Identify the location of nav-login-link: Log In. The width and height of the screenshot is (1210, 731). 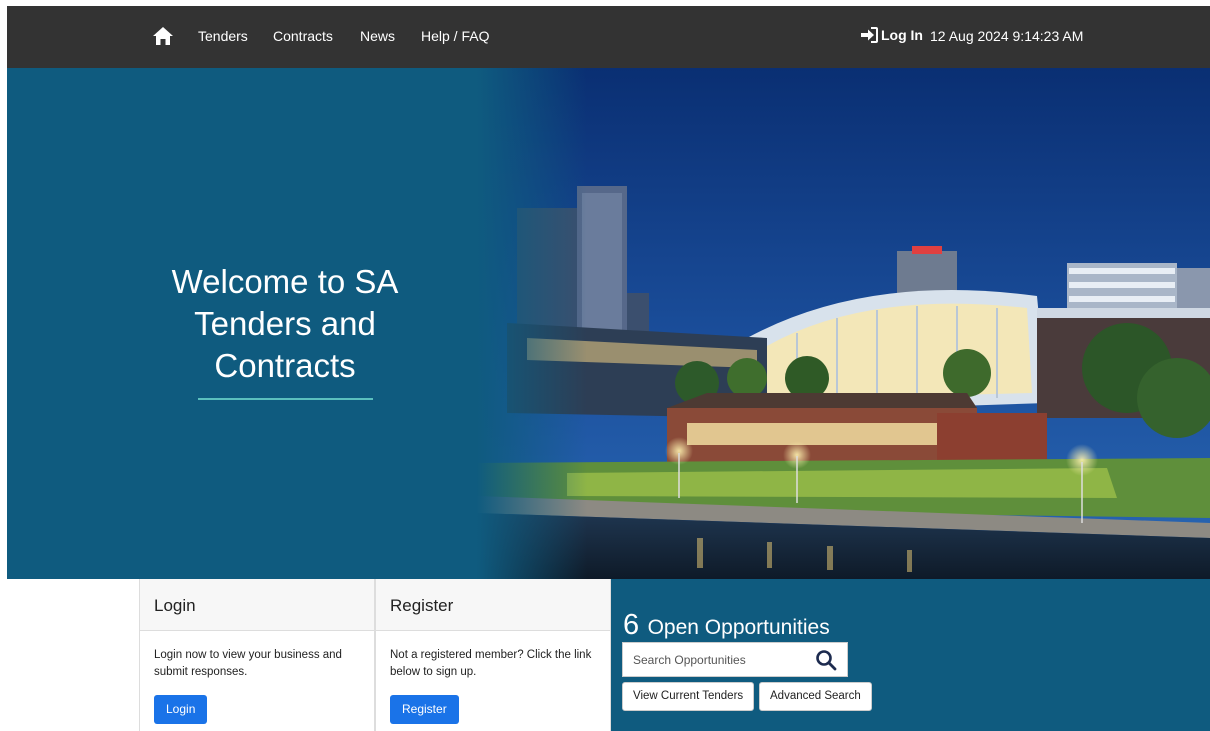
(891, 35).